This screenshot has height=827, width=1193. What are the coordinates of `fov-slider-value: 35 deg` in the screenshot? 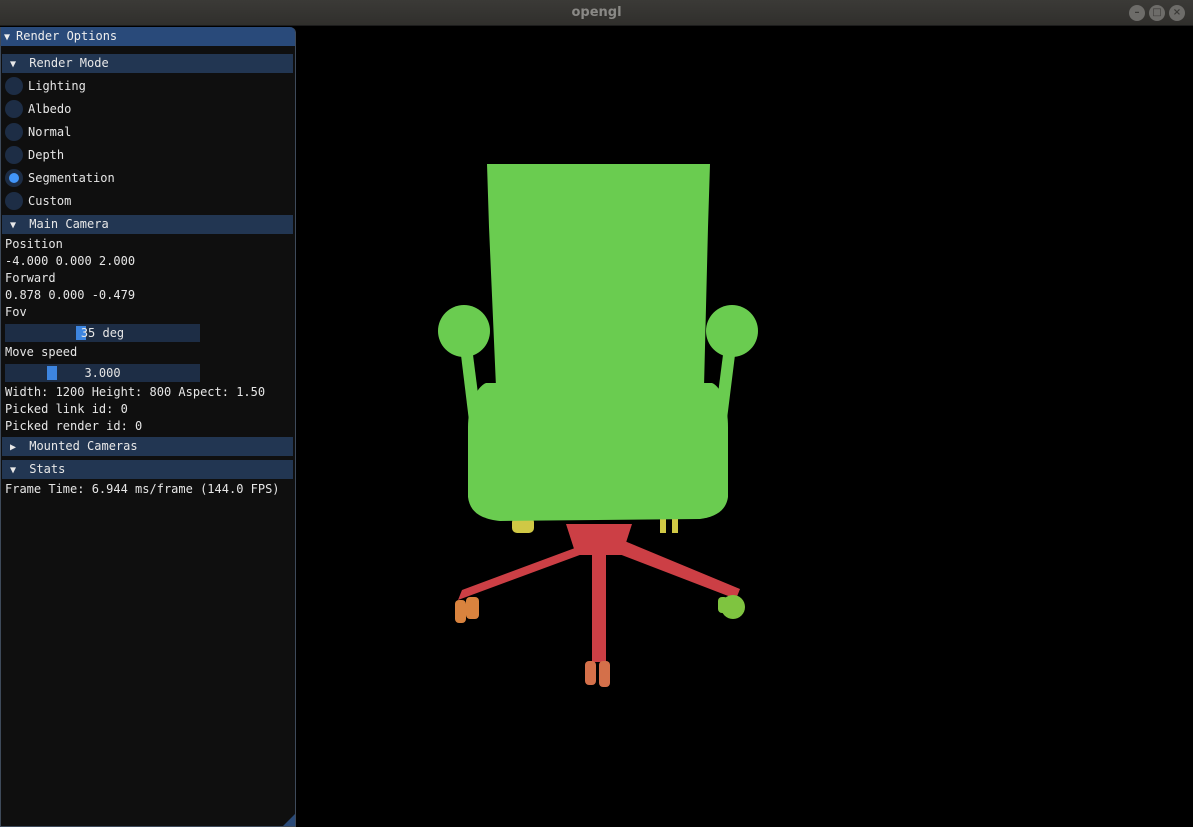 It's located at (102, 333).